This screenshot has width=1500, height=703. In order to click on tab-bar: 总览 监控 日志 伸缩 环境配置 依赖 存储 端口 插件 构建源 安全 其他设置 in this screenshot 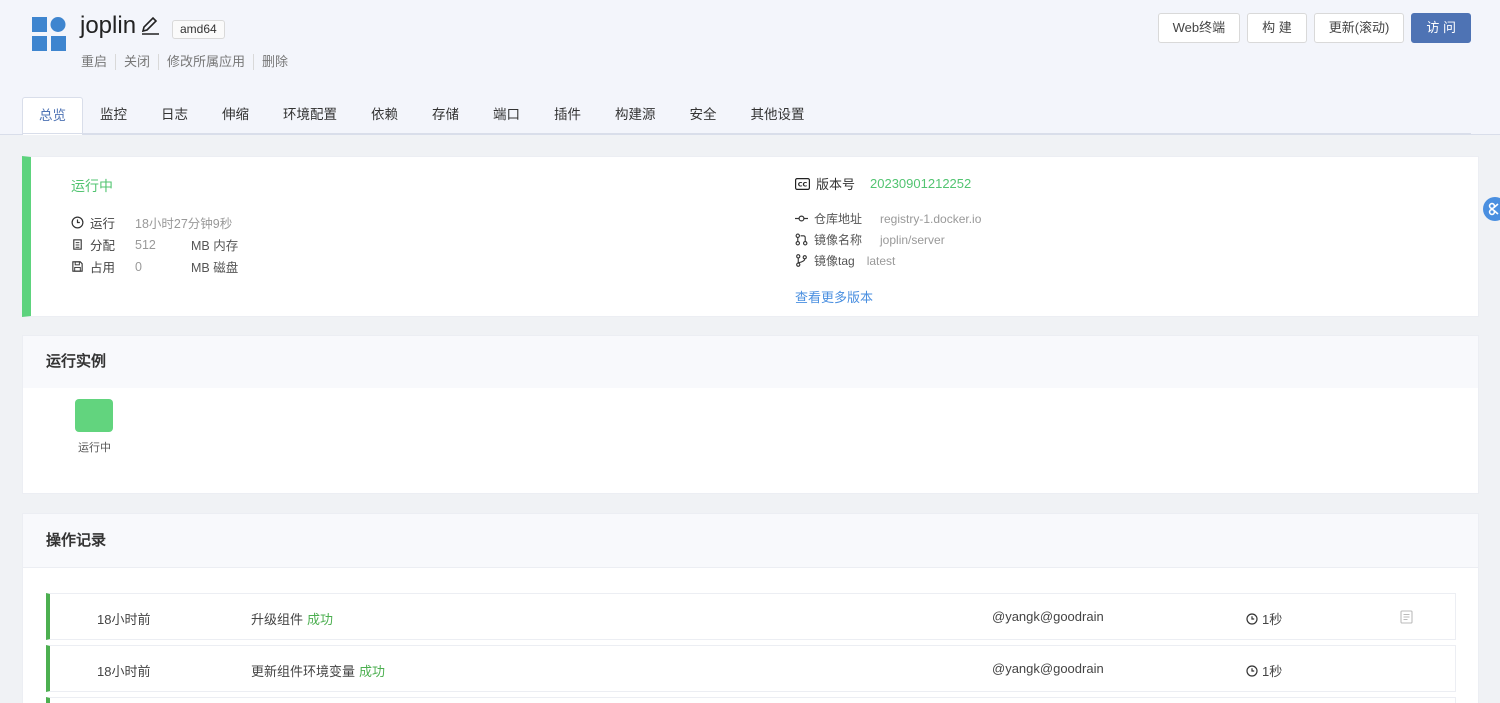, I will do `click(422, 115)`.